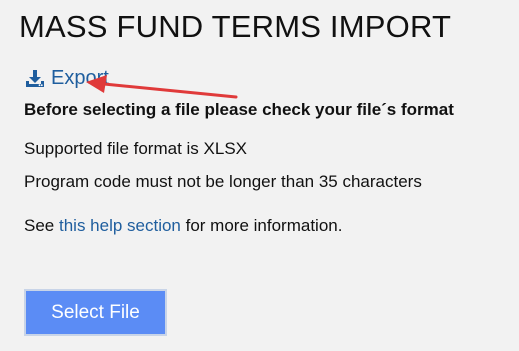  I want to click on download-icon, so click(35, 79).